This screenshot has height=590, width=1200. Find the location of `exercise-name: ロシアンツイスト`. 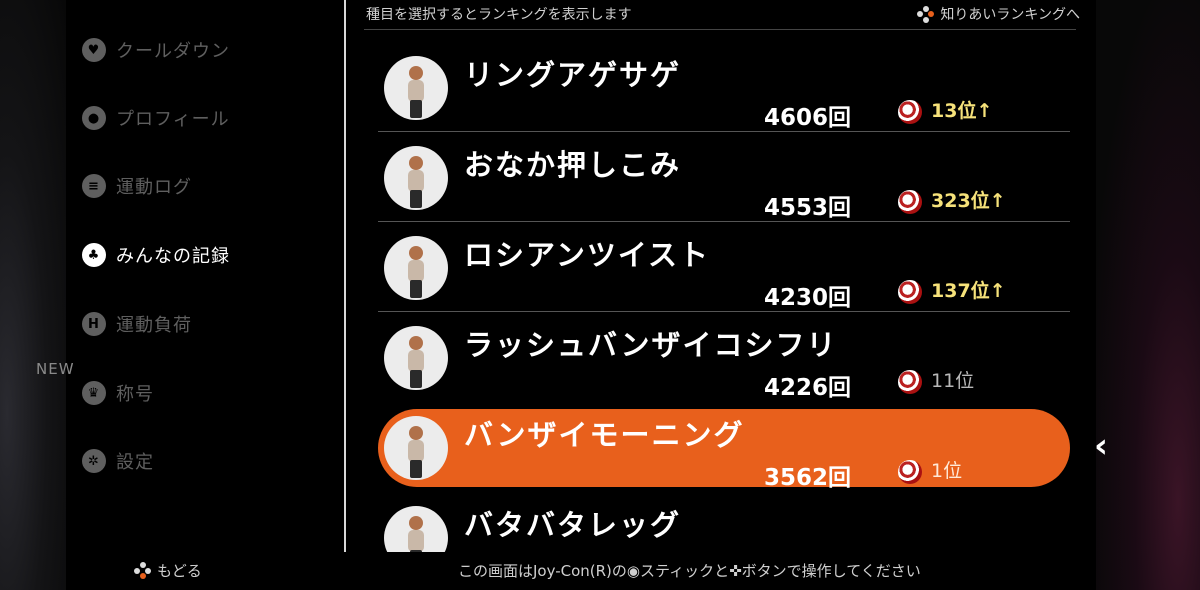

exercise-name: ロシアンツイスト is located at coordinates (587, 255).